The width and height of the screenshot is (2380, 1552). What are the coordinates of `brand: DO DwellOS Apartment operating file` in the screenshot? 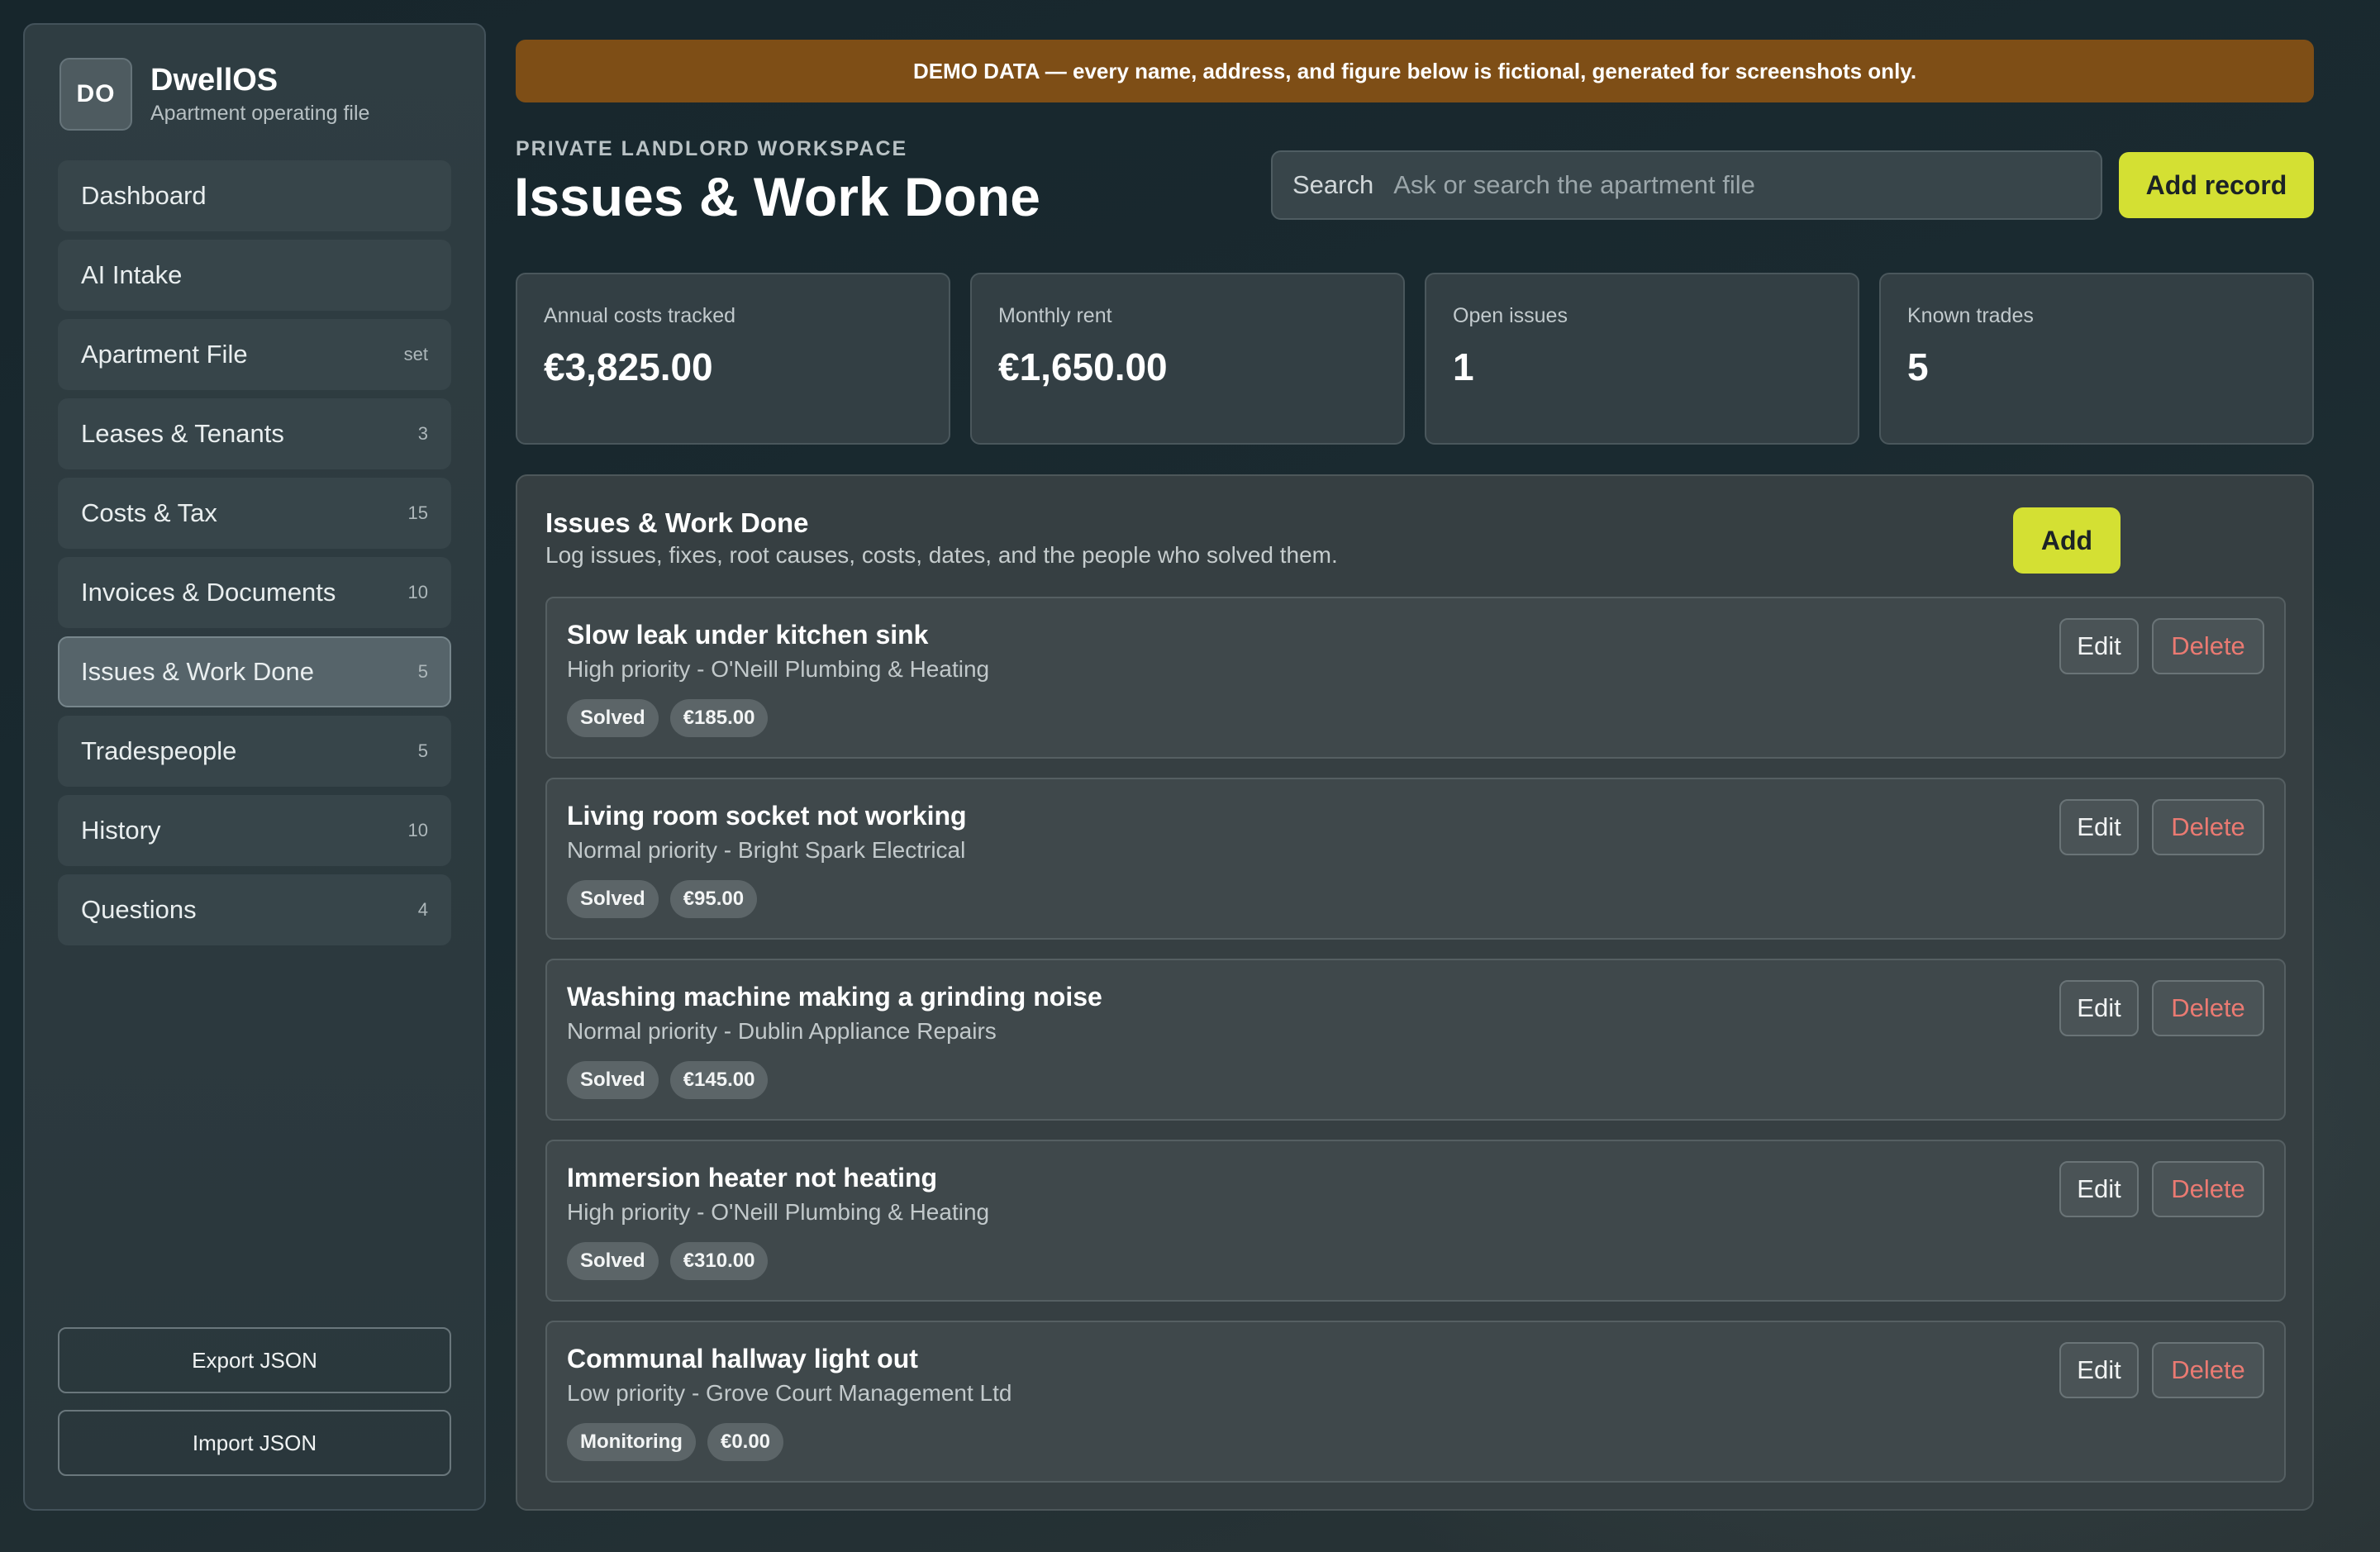 It's located at (214, 94).